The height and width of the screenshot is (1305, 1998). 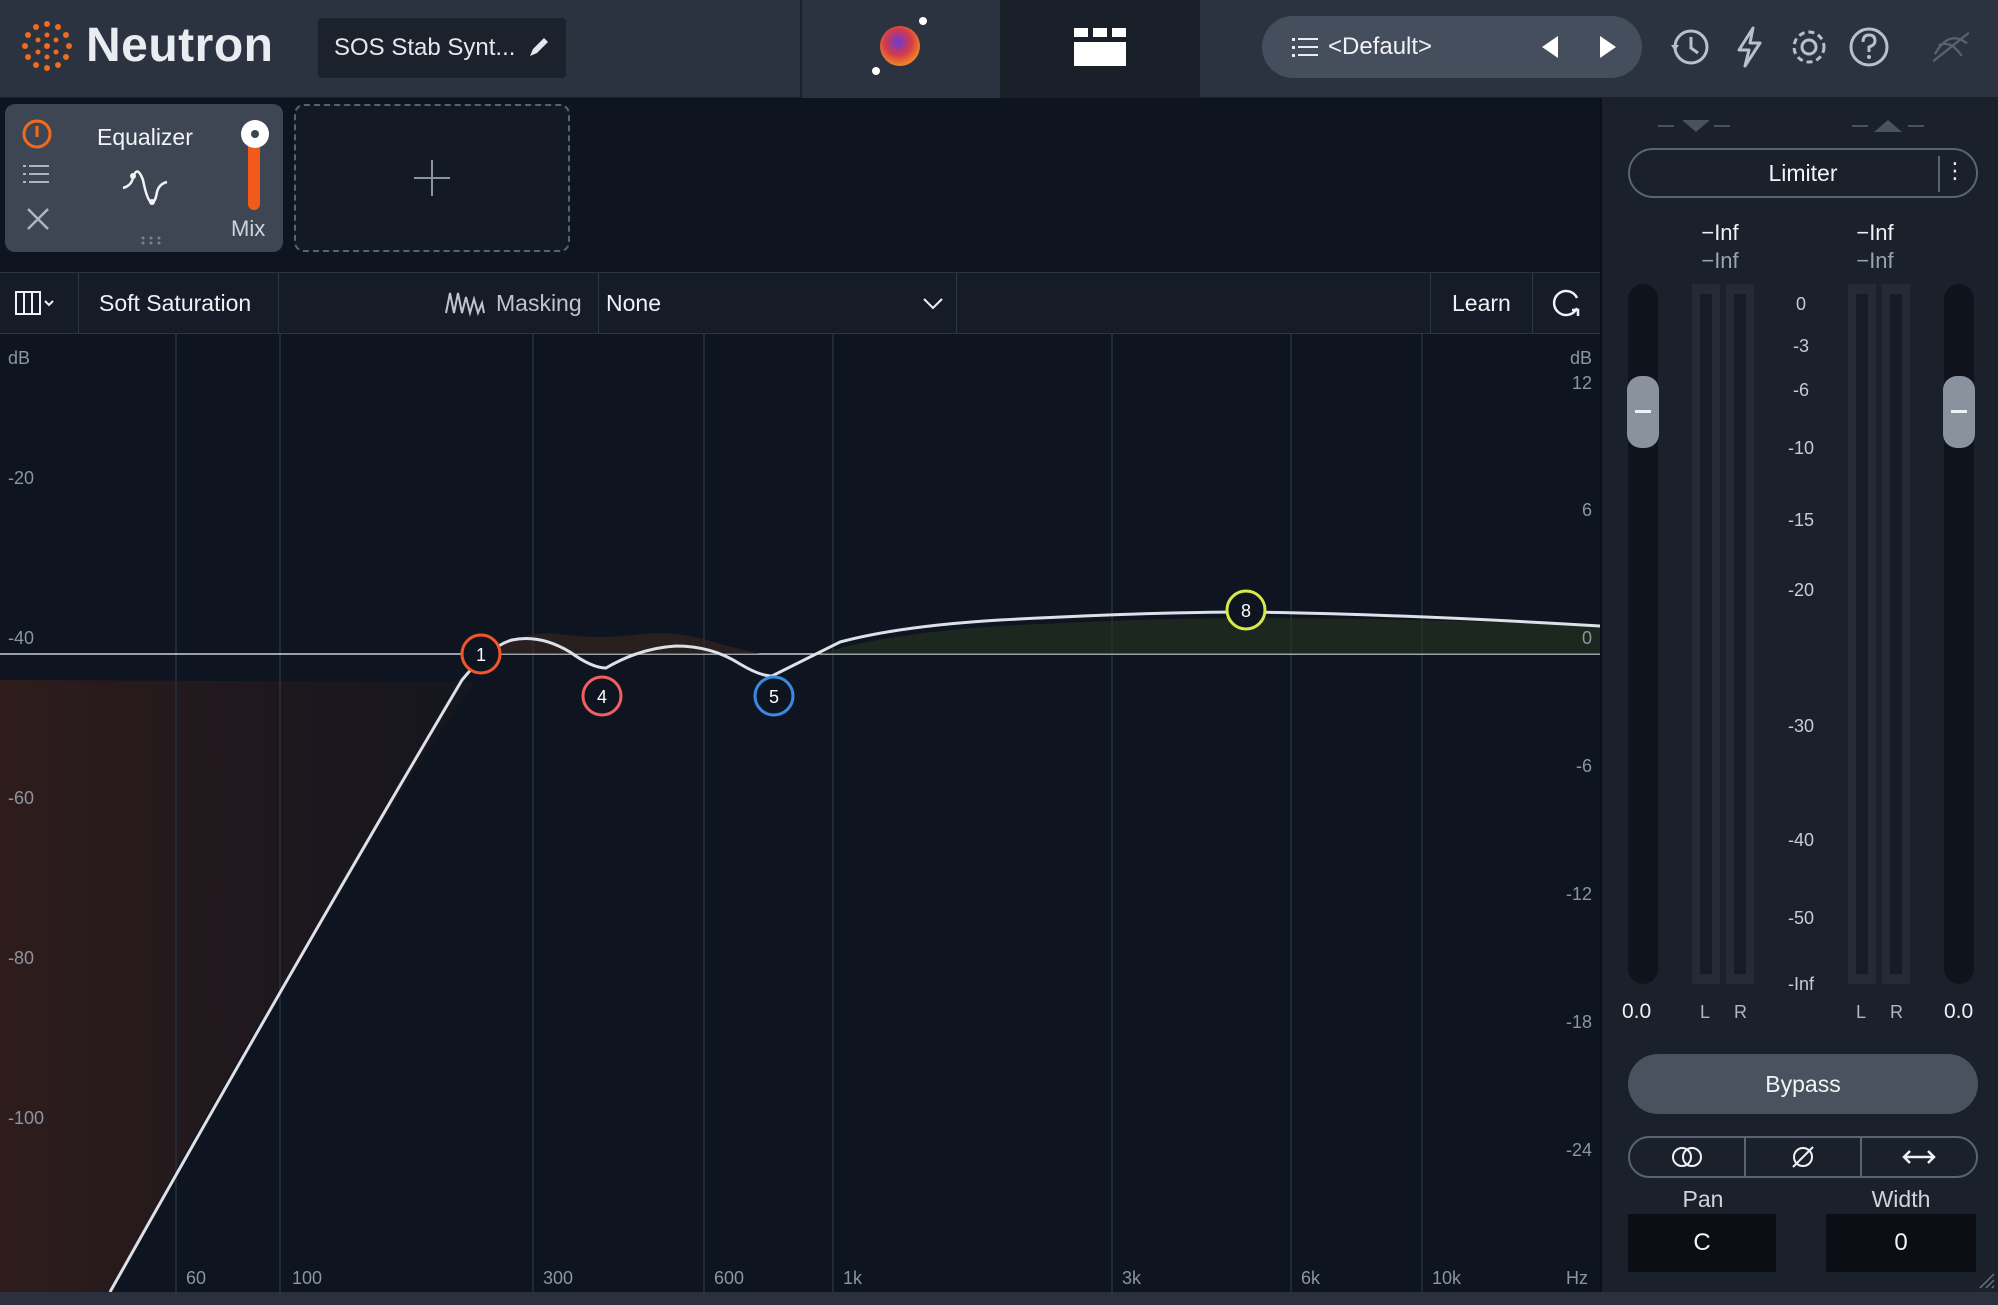 I want to click on mix-label: Mix, so click(x=248, y=228).